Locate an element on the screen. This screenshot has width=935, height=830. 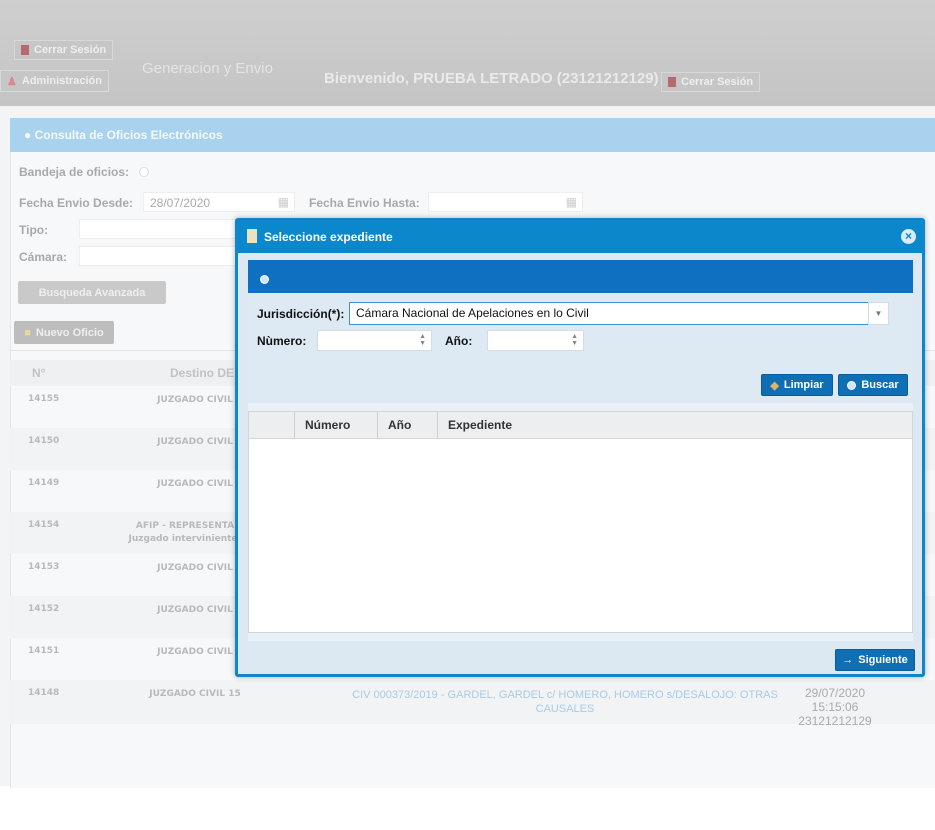
nuevo-oficio-button: ■ Nuevo Oficio is located at coordinates (64, 332).